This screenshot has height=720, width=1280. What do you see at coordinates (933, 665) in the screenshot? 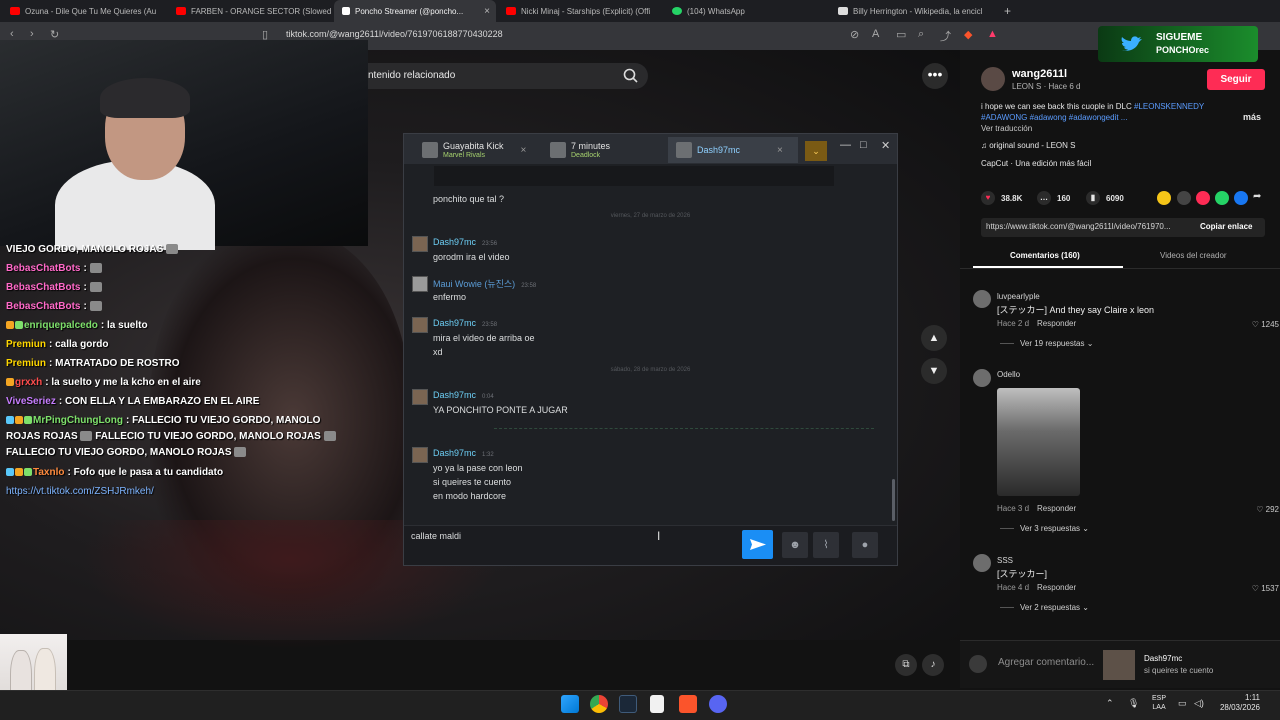
I see `volume-icon: ♪` at bounding box center [933, 665].